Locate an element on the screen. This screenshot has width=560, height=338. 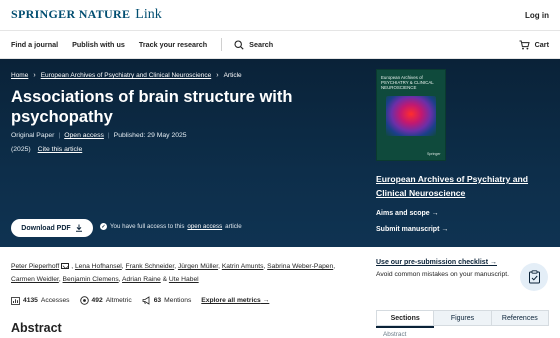
login-link: Log in is located at coordinates (537, 15).